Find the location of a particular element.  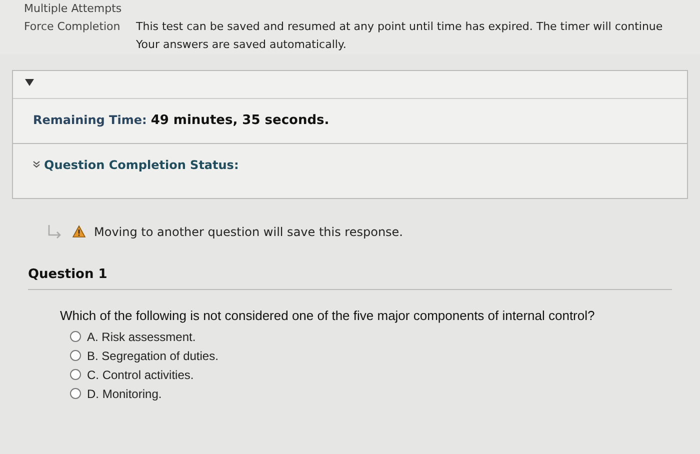

option-label: D. Monitoring. is located at coordinates (124, 393).